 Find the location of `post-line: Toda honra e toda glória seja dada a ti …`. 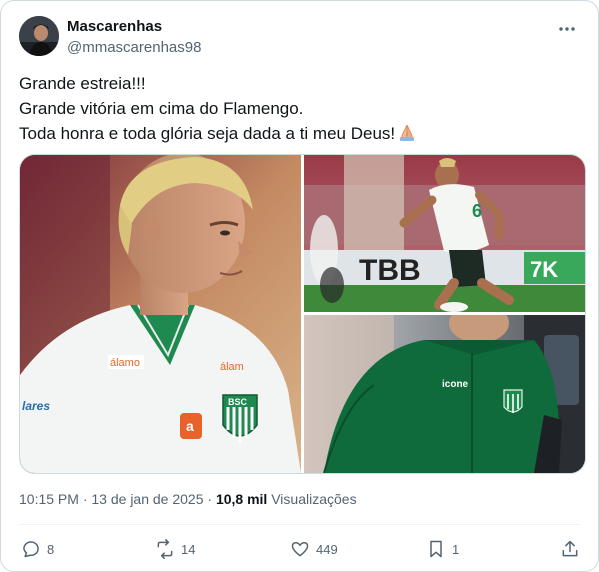

post-line: Toda honra e toda glória seja dada a ti … is located at coordinates (218, 135).